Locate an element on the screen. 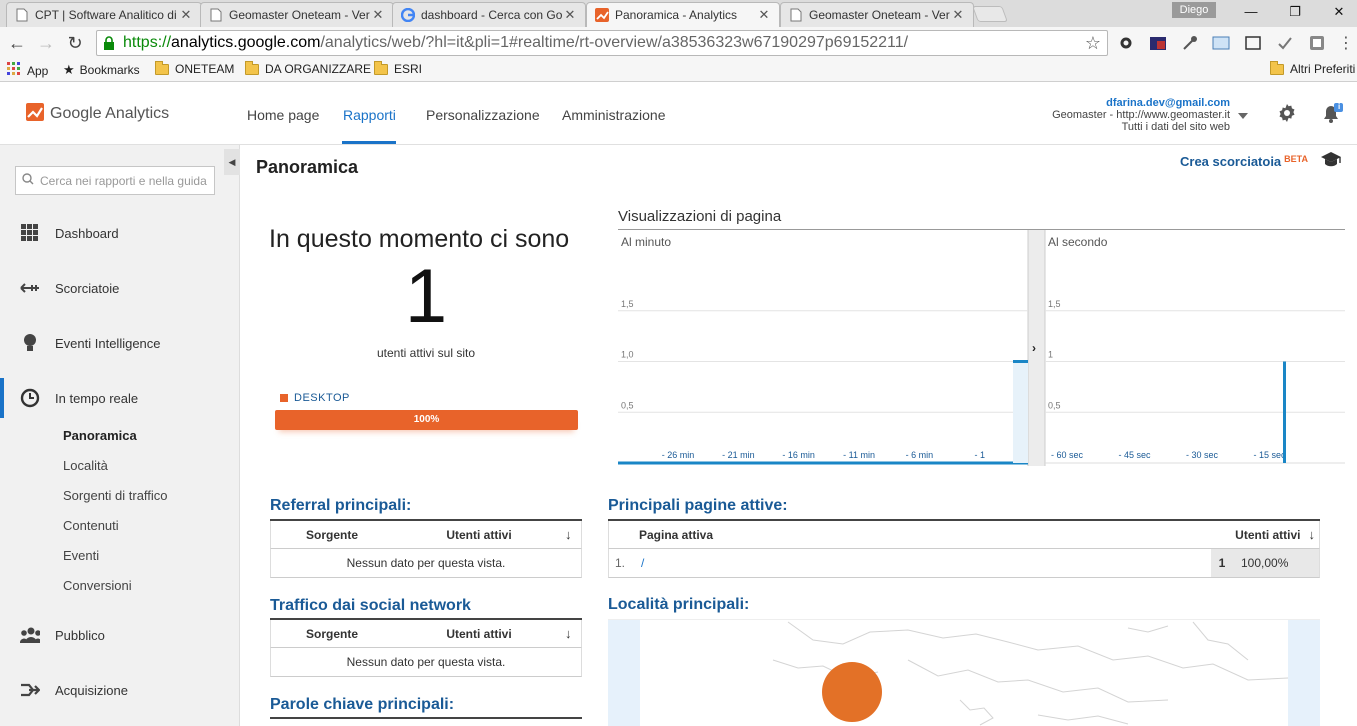 Image resolution: width=1357 pixels, height=726 pixels. bookmark-folder: ESRI is located at coordinates (398, 68).